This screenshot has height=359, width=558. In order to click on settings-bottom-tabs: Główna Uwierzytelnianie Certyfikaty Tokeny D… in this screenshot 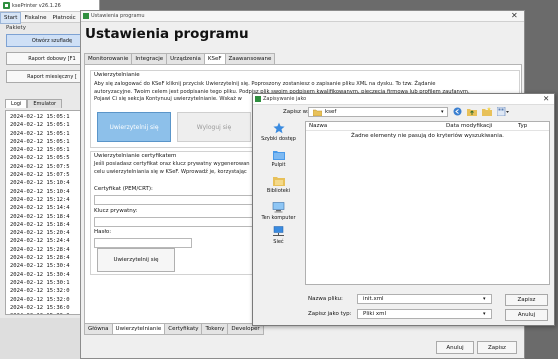, I will do `click(174, 329)`.